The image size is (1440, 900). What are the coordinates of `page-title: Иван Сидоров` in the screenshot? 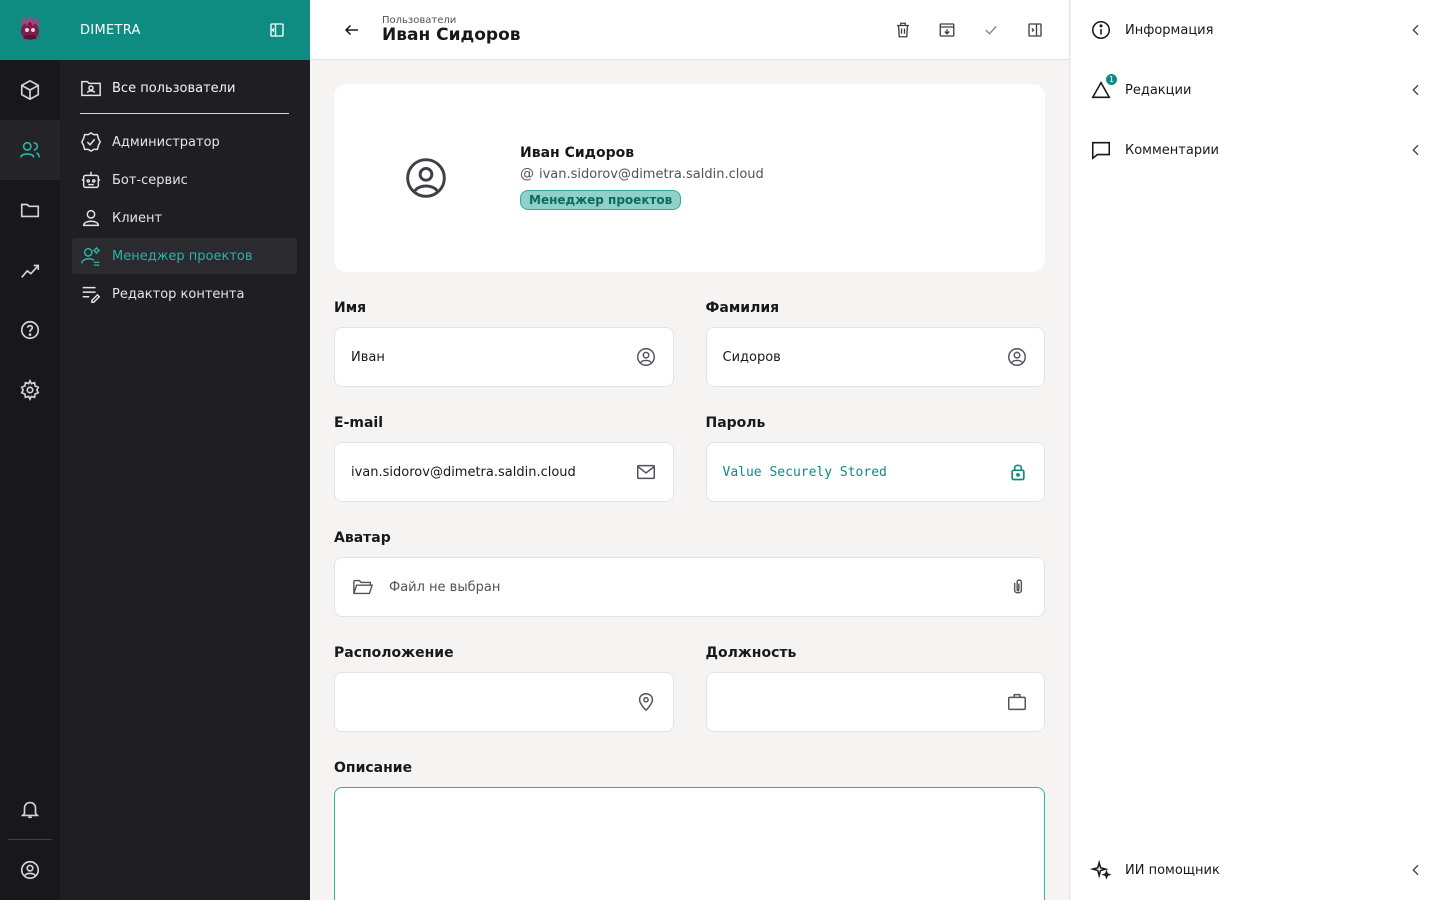 It's located at (451, 34).